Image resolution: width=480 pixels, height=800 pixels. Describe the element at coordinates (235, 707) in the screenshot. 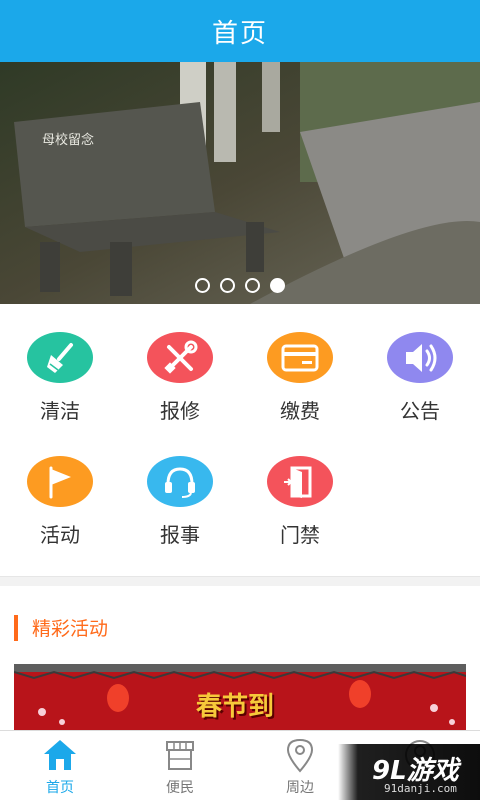

I see `activity-banner-headline: 春节到` at that location.